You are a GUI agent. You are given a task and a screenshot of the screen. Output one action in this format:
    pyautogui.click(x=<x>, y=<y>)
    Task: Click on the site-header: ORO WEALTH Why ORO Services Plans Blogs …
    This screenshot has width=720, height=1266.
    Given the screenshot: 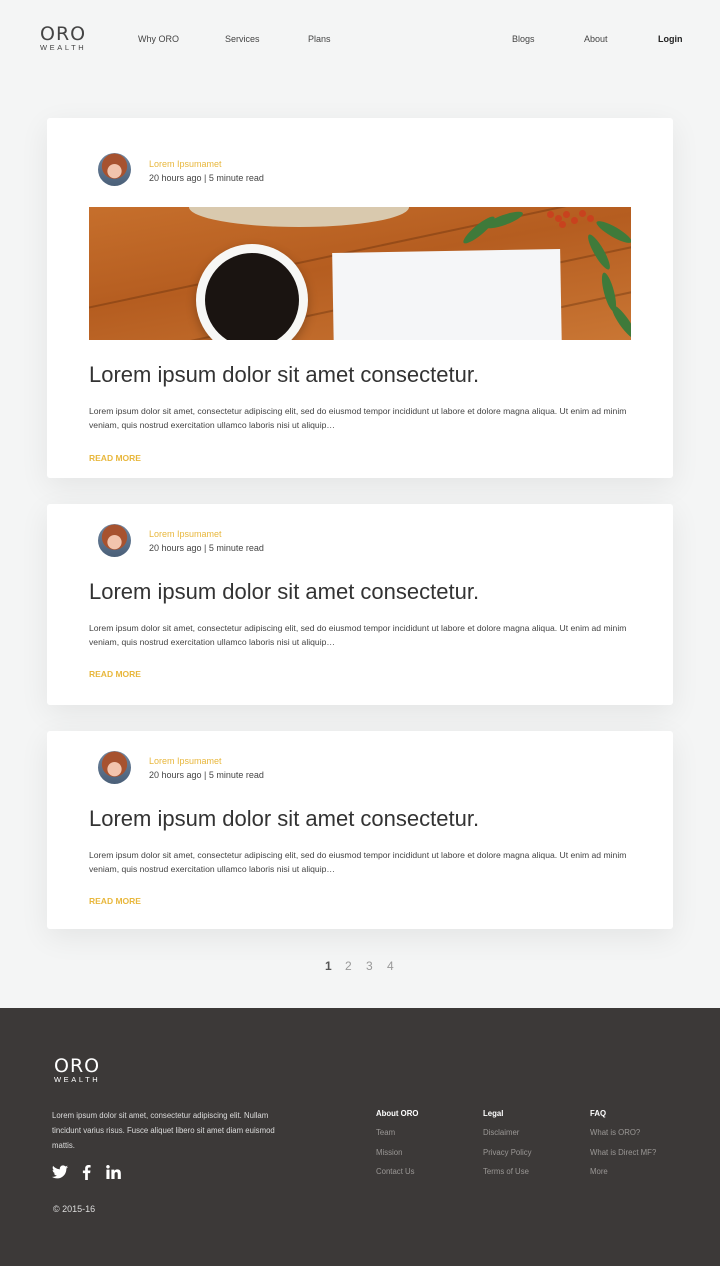 What is the action you would take?
    pyautogui.click(x=360, y=40)
    